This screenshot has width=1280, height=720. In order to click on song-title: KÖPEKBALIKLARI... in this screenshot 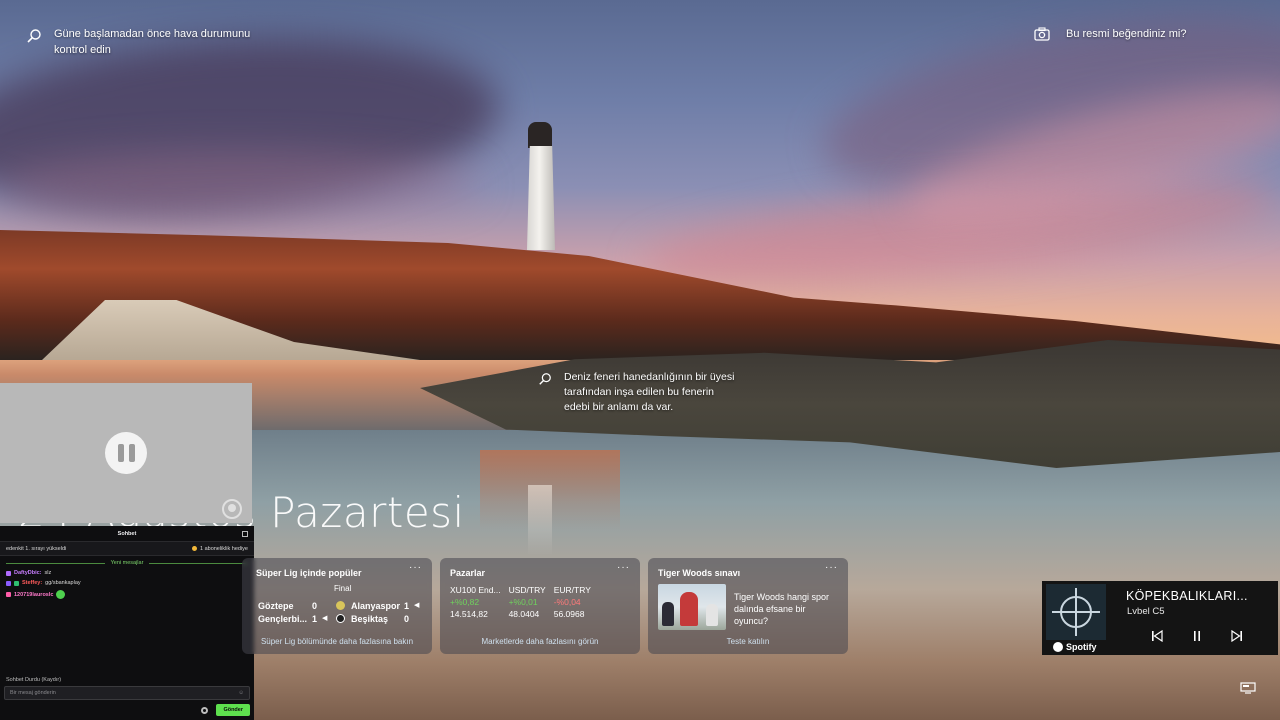, I will do `click(1187, 596)`.